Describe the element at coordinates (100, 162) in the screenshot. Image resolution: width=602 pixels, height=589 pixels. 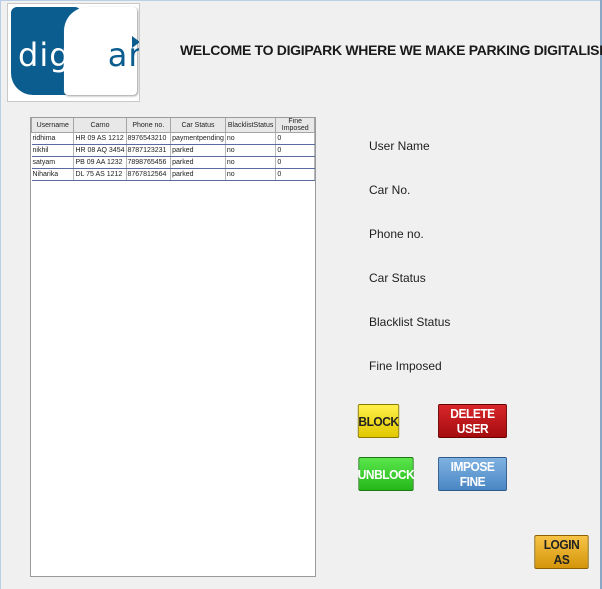
I see `cell-carno: PB 09 AA 1232` at that location.